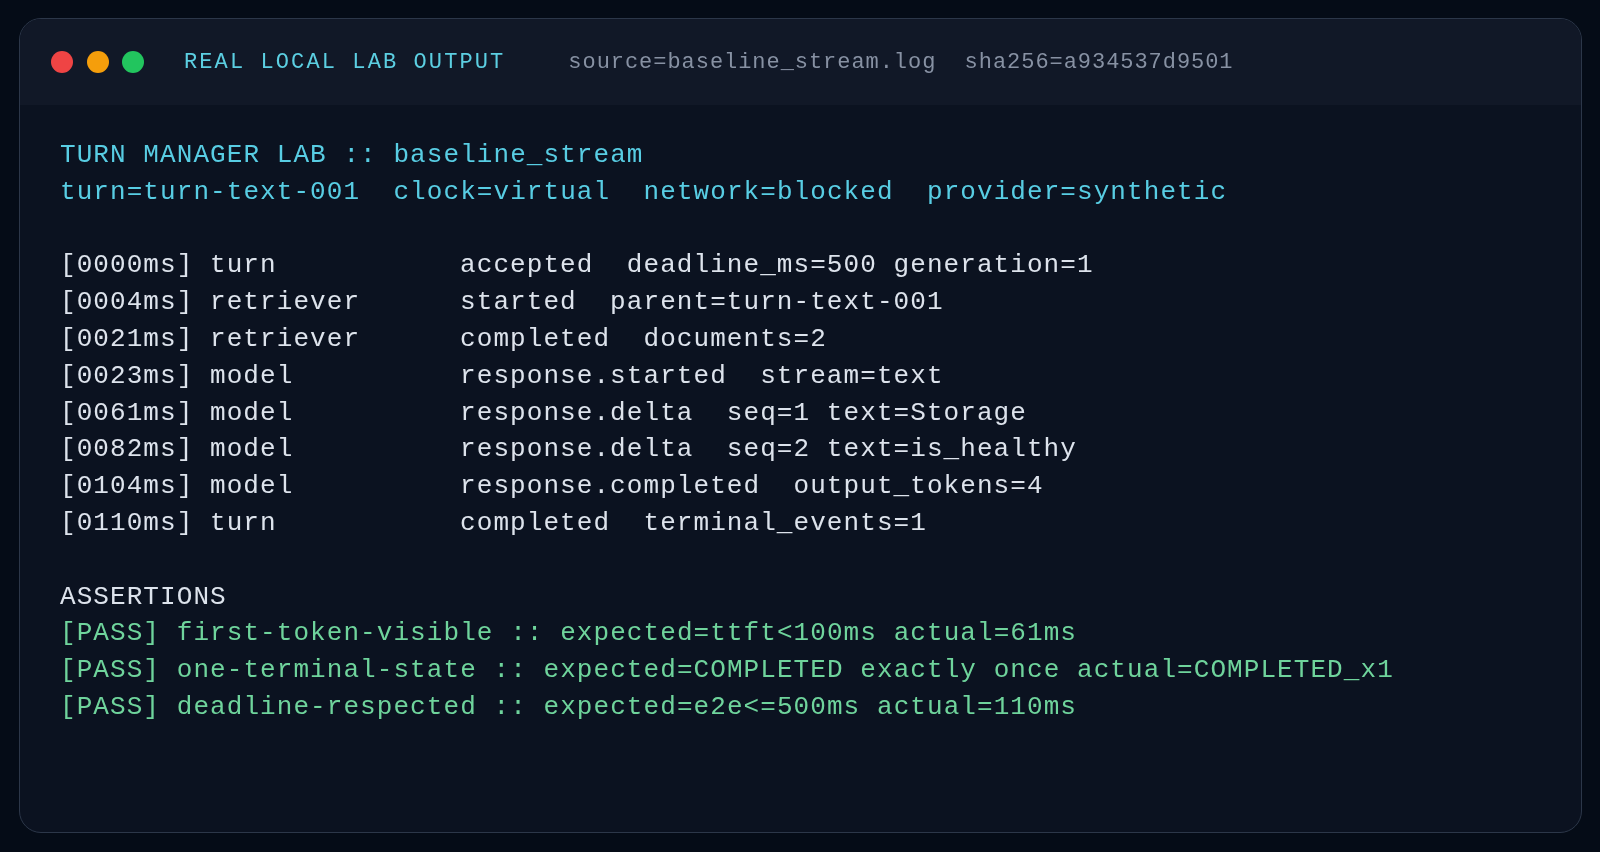 This screenshot has height=852, width=1600. What do you see at coordinates (352, 155) in the screenshot?
I see `lab-title: TURN MANAGER LAB :: baseline_stream` at bounding box center [352, 155].